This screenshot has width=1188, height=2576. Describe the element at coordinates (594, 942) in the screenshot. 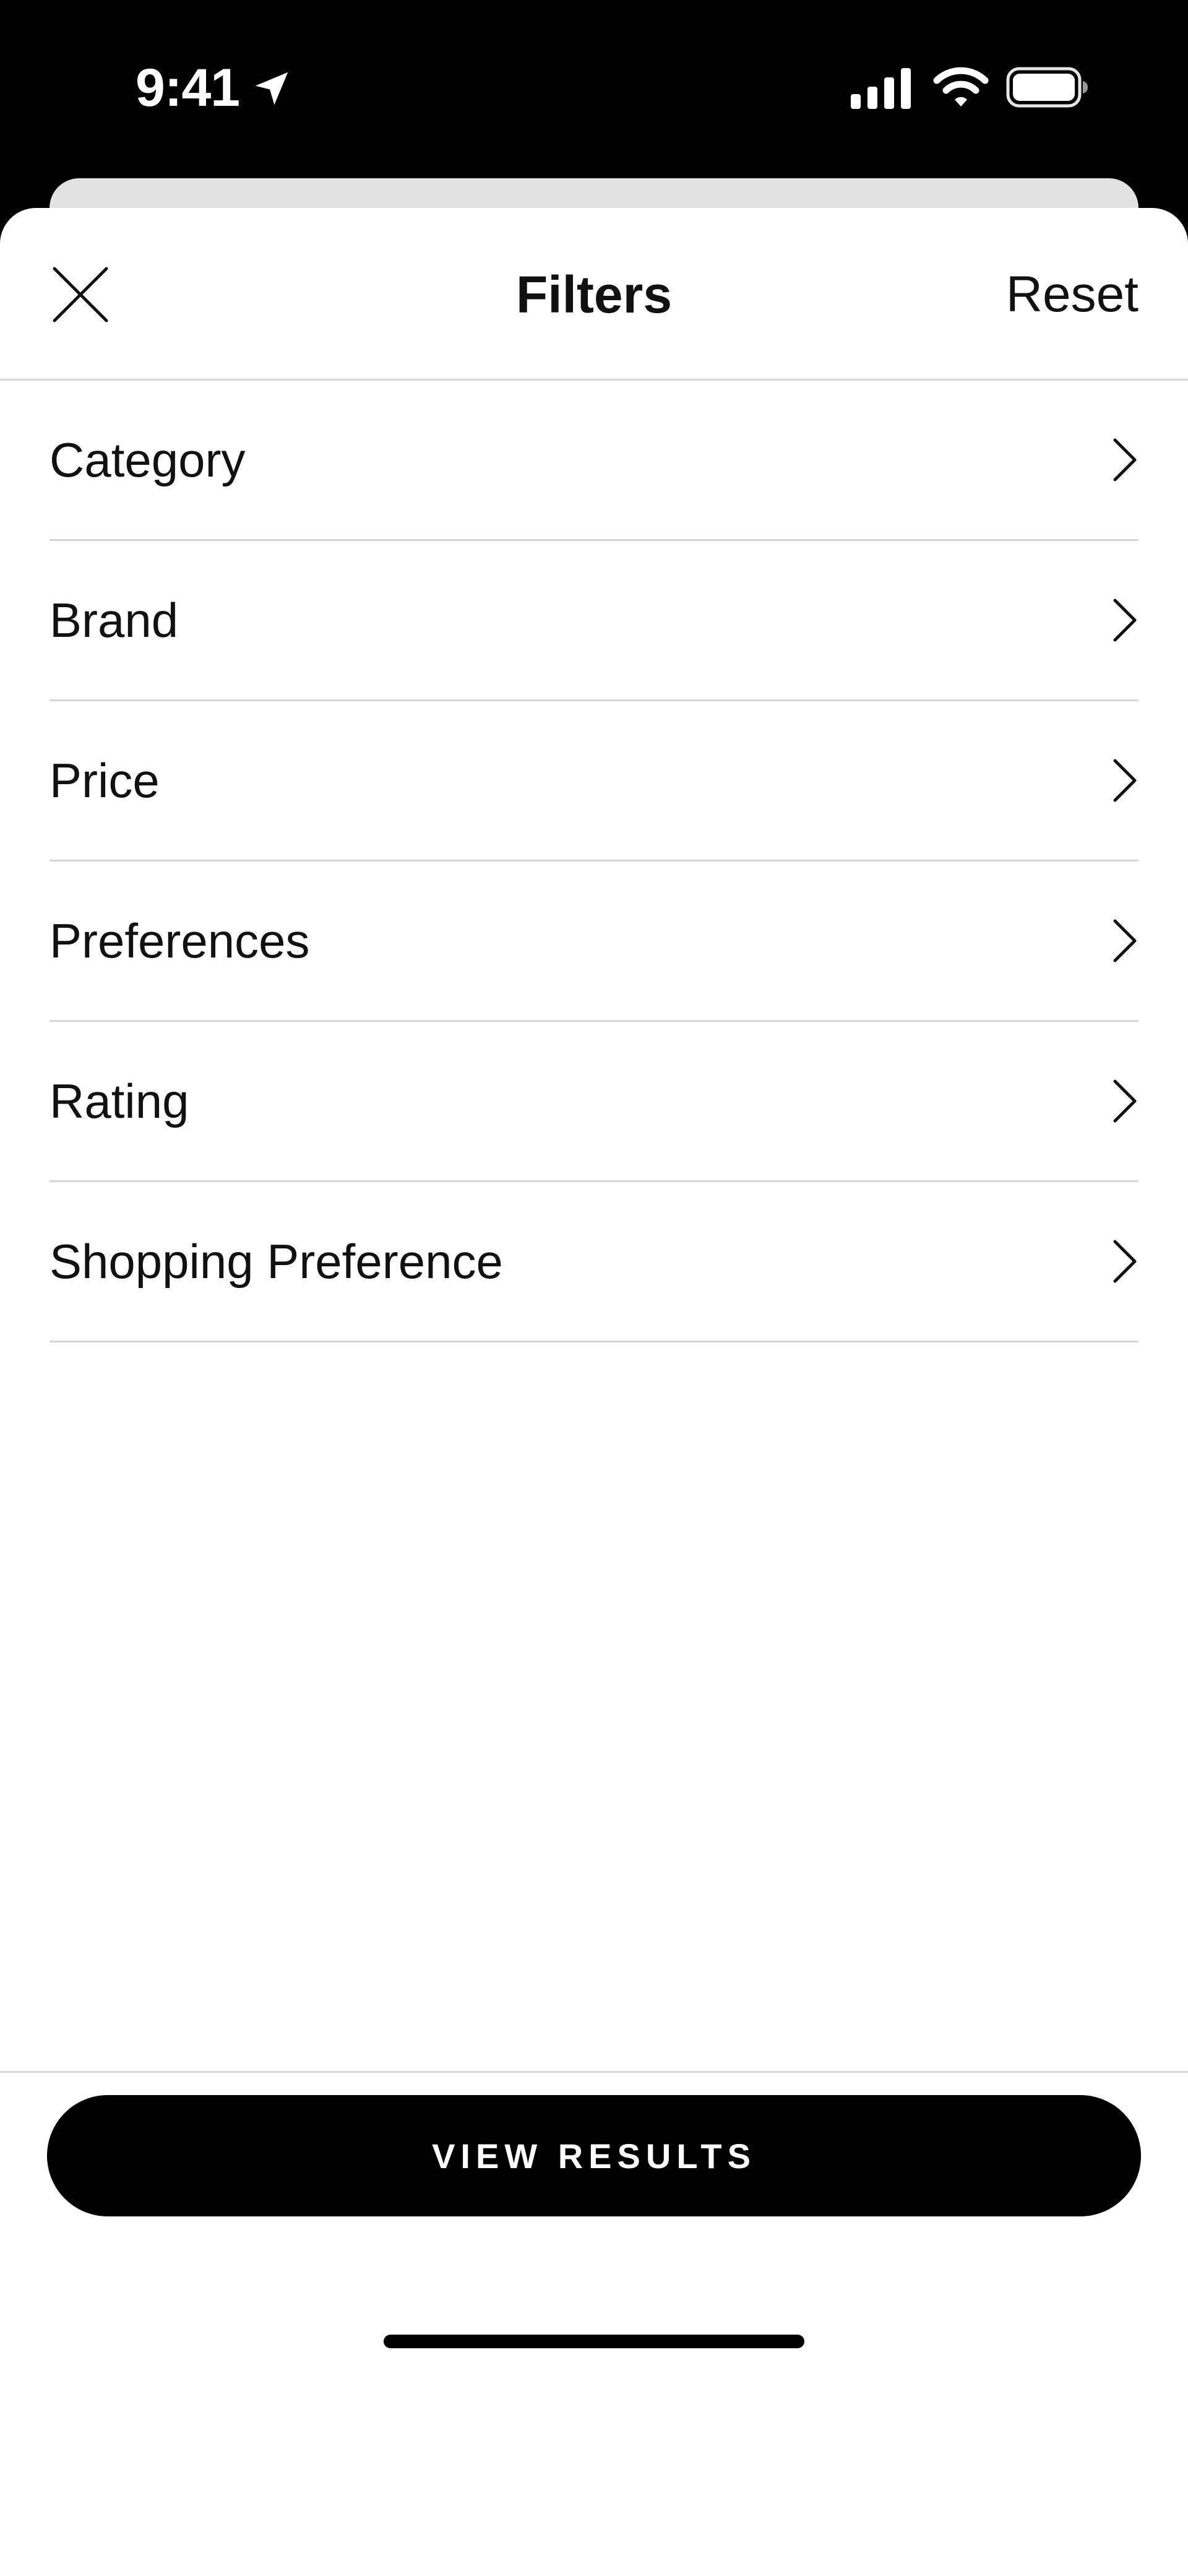

I see `filter-row-preferences: Preferences` at that location.